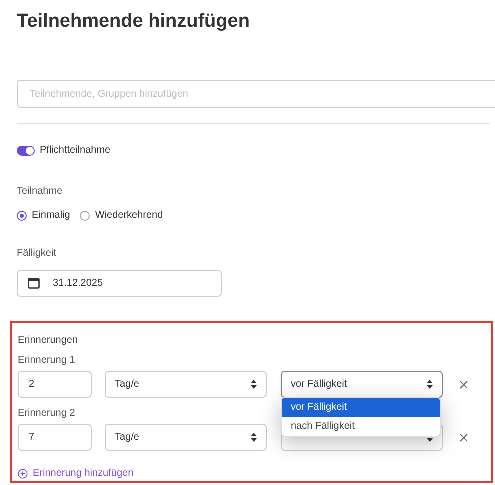 Image resolution: width=495 pixels, height=485 pixels. I want to click on add-reminder-link: Erinnerung hinzufügen, so click(76, 473).